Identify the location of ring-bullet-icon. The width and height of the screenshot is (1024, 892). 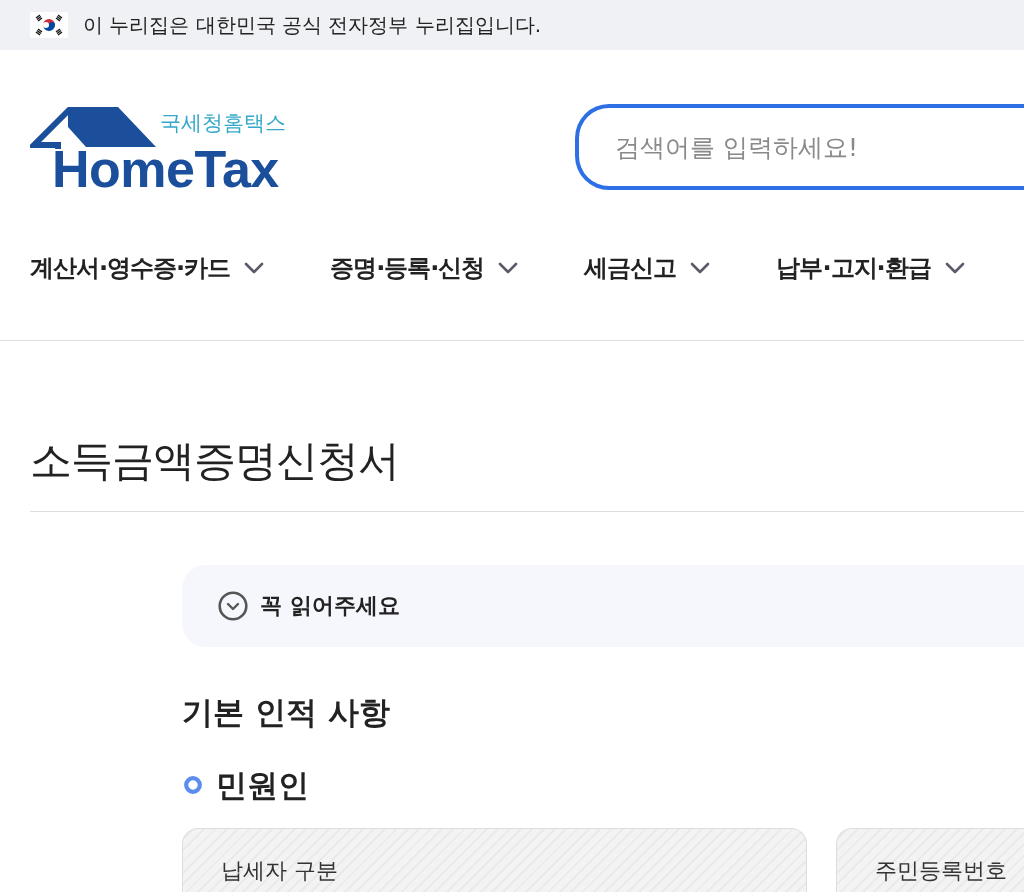
(193, 785).